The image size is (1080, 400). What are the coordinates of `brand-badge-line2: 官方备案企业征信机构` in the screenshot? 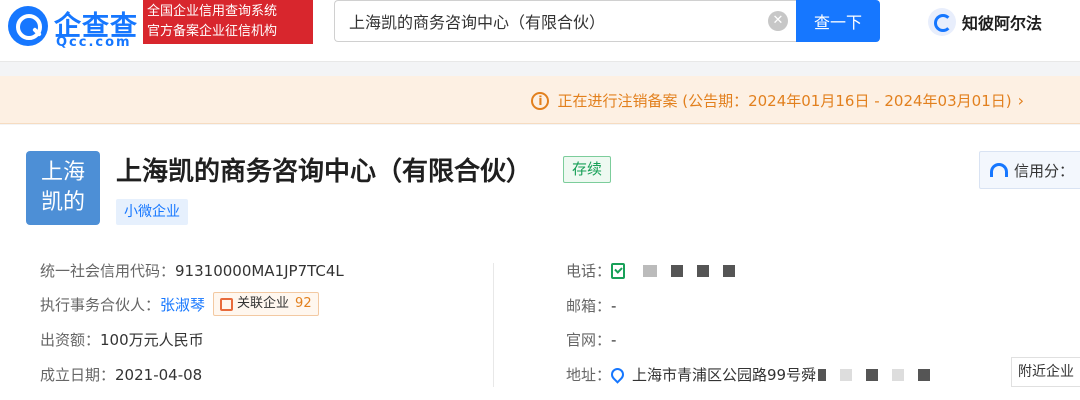 It's located at (212, 31).